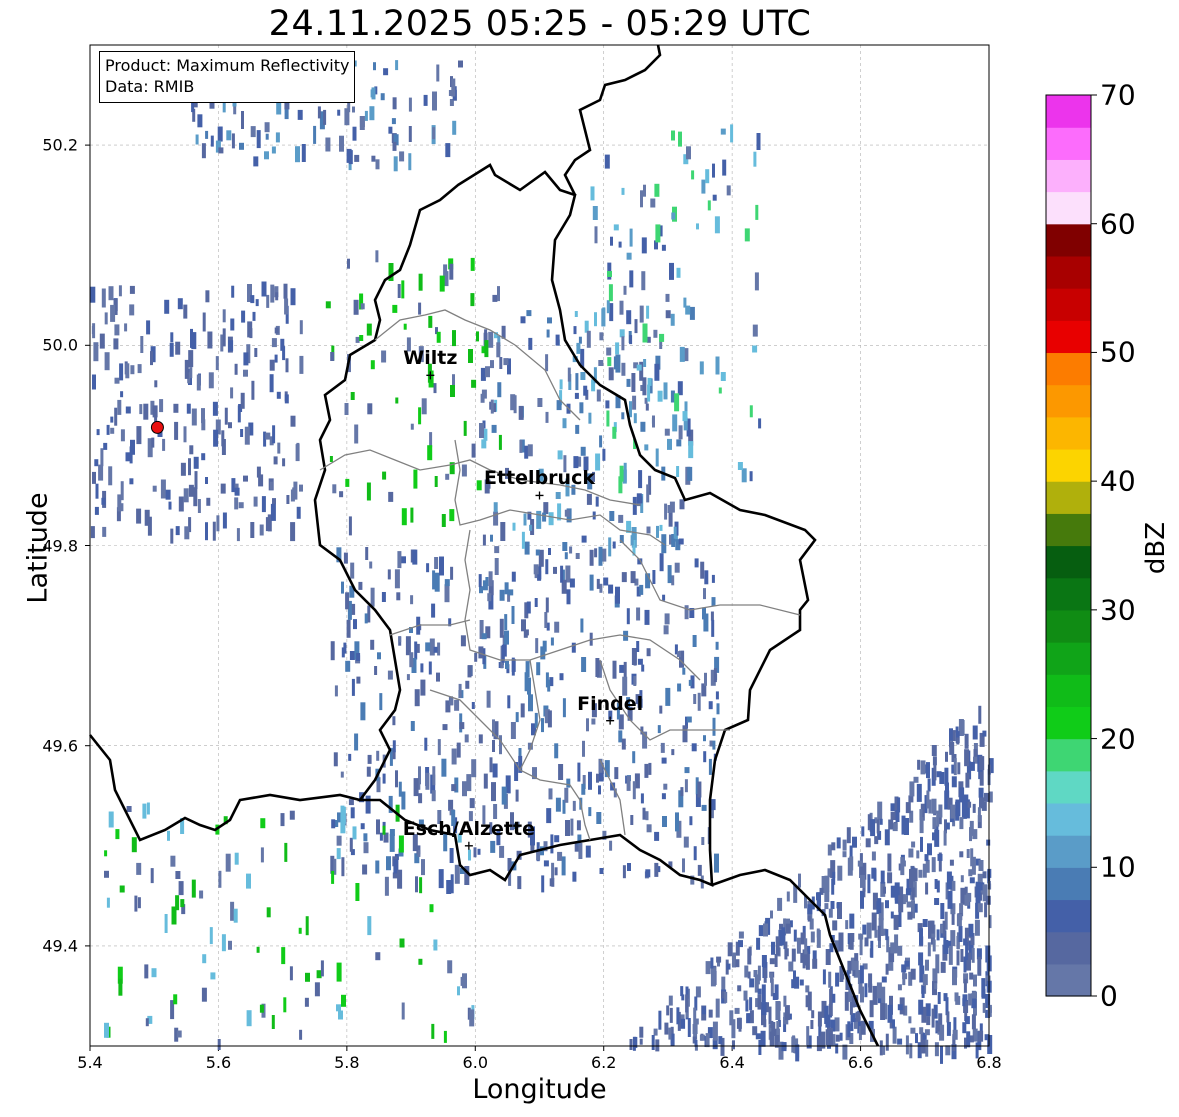  What do you see at coordinates (430, 358) in the screenshot?
I see `city-label: Wiltz` at bounding box center [430, 358].